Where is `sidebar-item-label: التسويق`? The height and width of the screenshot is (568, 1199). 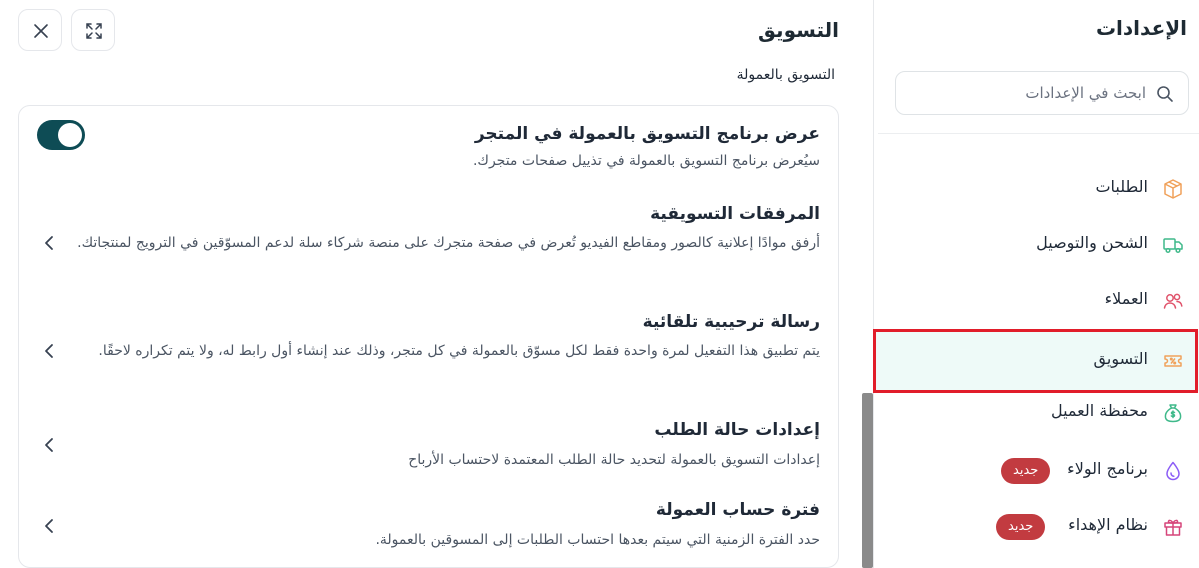
sidebar-item-label: التسويق is located at coordinates (1120, 358).